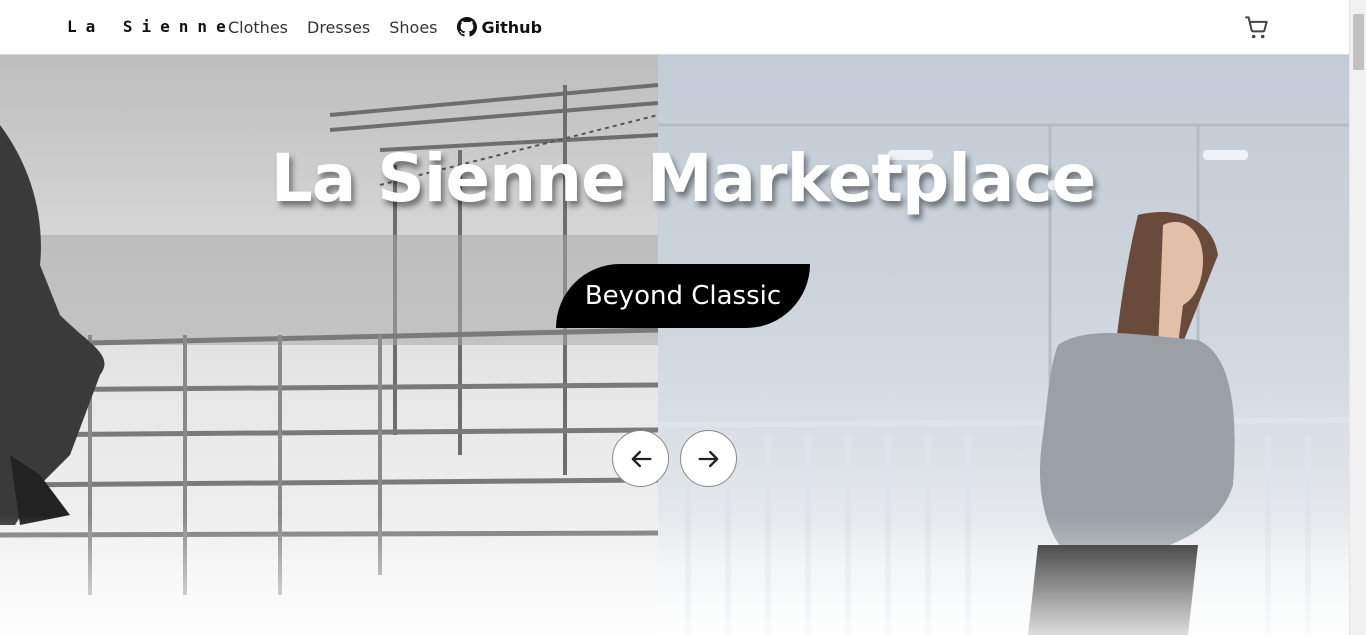 This screenshot has height=635, width=1366. I want to click on github-link: Github, so click(499, 27).